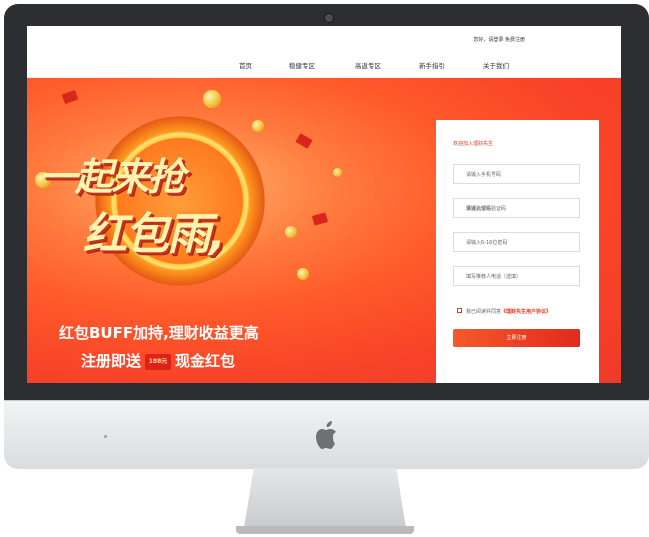 Image resolution: width=649 pixels, height=537 pixels. What do you see at coordinates (432, 65) in the screenshot?
I see `nav-item-guide: 新手指引` at bounding box center [432, 65].